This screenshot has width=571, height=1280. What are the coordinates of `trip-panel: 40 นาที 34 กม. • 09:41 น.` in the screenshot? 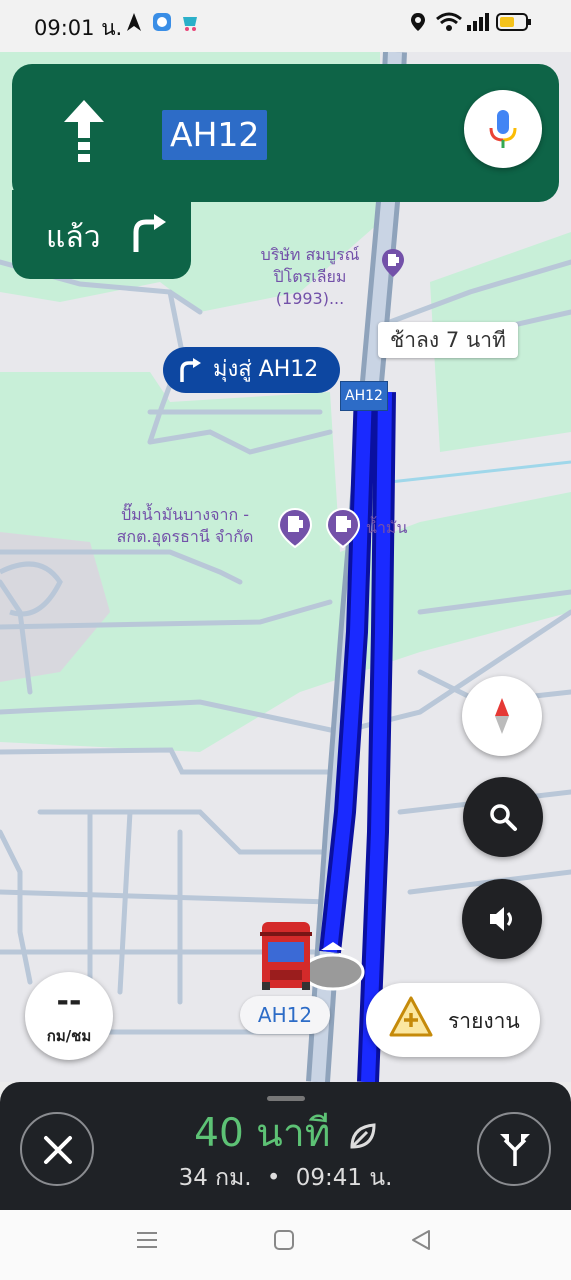 It's located at (285, 1146).